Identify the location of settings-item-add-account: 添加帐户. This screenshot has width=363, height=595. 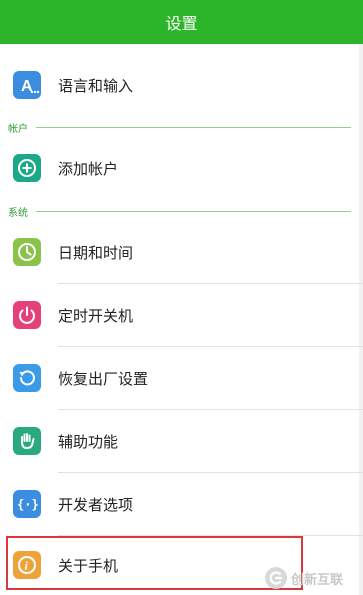
(181, 168).